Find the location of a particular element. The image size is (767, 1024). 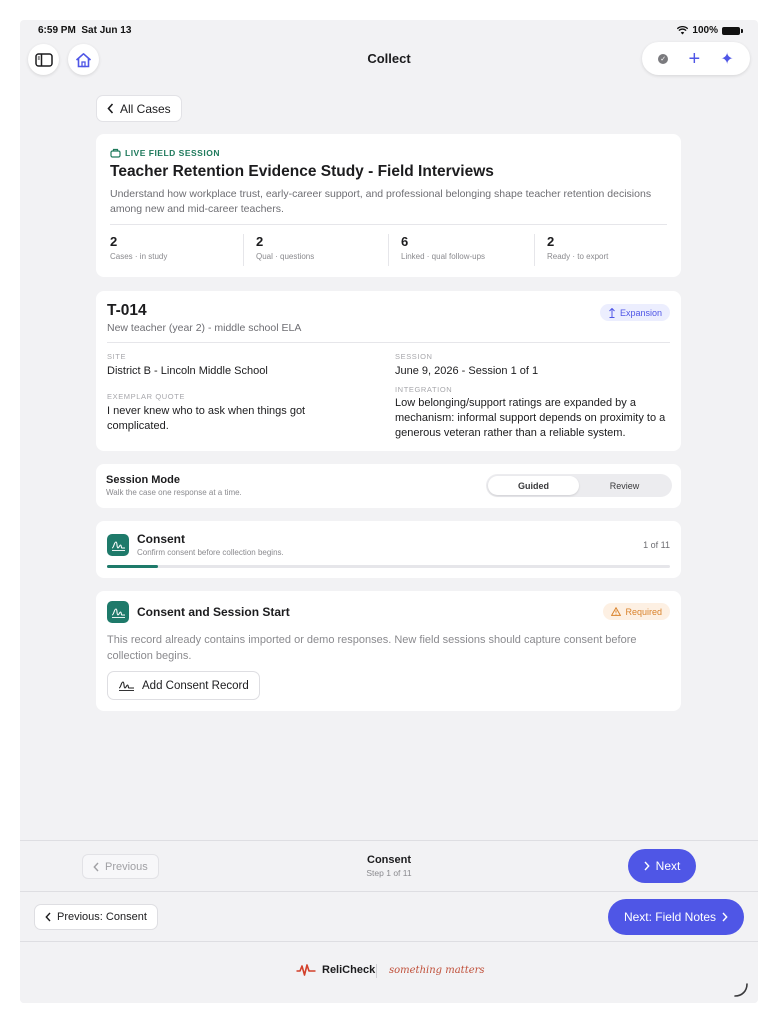

next-label: Next is located at coordinates (668, 866).